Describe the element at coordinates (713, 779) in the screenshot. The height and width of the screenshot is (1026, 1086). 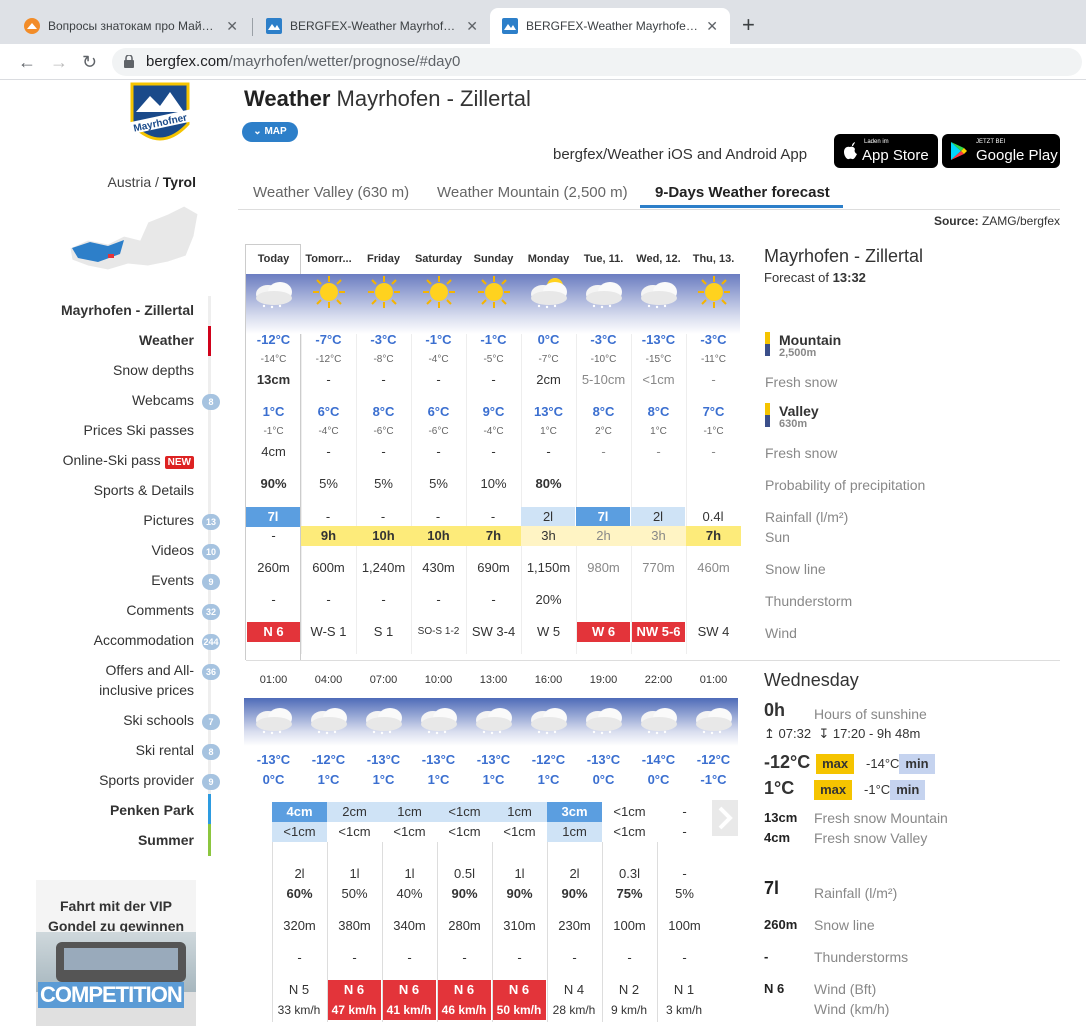
I see `hourly-valley-temp: -1°C` at that location.